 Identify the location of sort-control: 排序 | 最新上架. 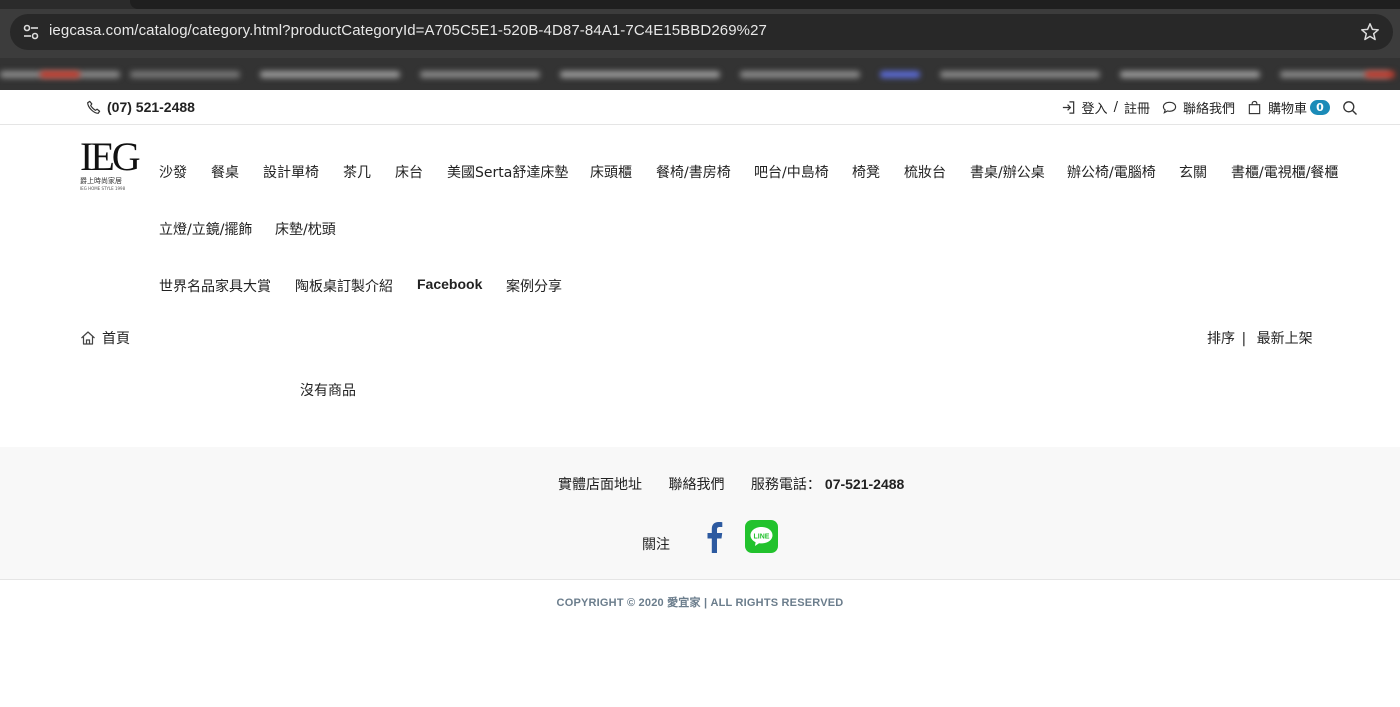
(1260, 338).